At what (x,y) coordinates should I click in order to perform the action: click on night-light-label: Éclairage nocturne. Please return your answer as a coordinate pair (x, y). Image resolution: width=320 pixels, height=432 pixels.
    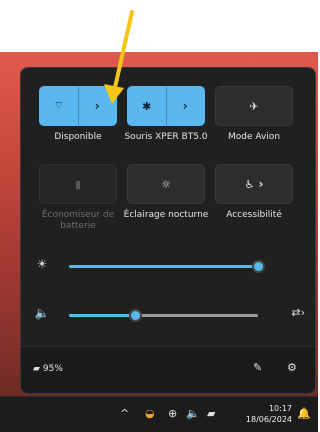
    Looking at the image, I should click on (166, 215).